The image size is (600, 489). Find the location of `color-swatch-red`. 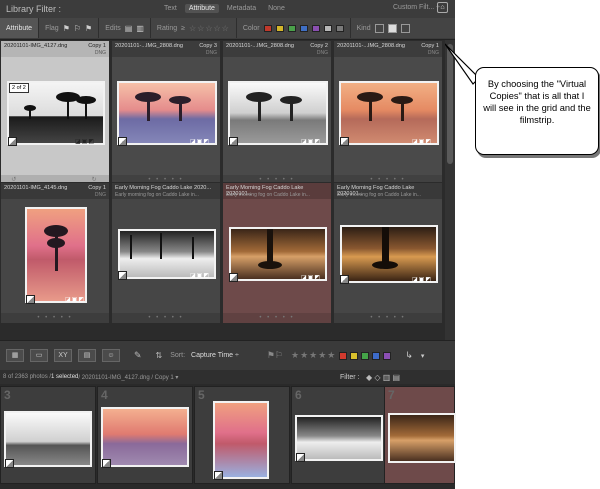

color-swatch-red is located at coordinates (267, 28).